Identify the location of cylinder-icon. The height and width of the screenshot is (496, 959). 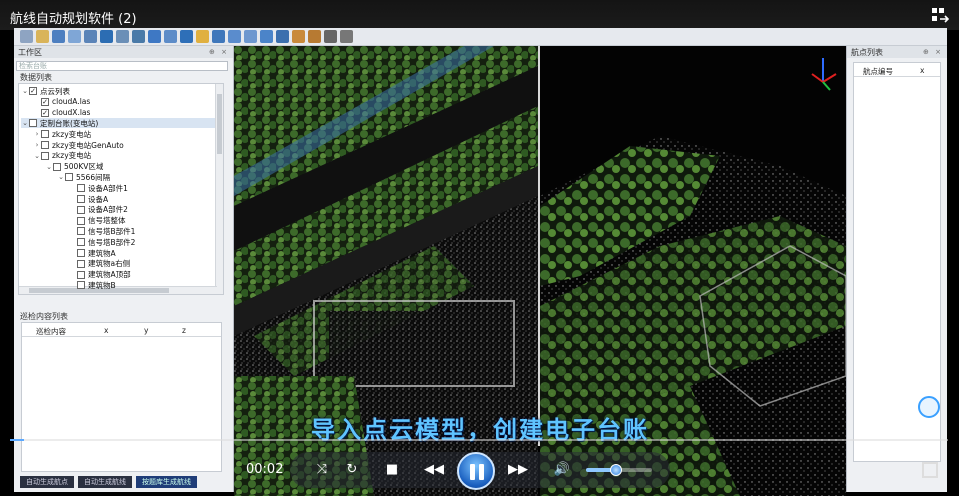
(282, 36).